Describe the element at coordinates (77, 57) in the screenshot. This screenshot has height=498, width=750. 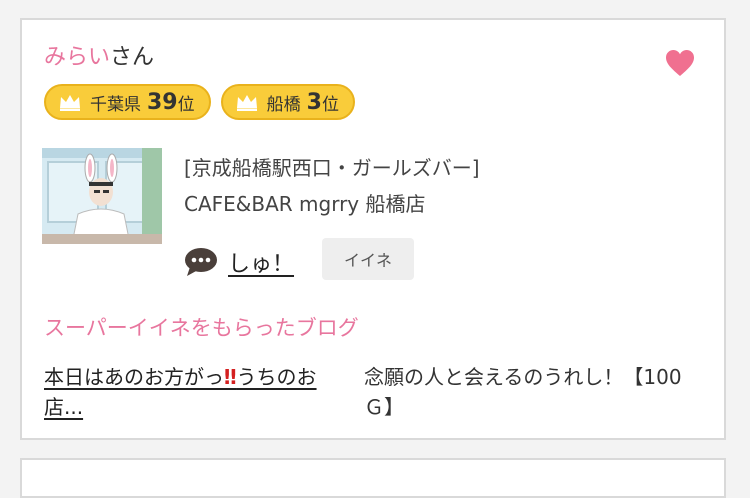
I see `user-name-text: みらい` at that location.